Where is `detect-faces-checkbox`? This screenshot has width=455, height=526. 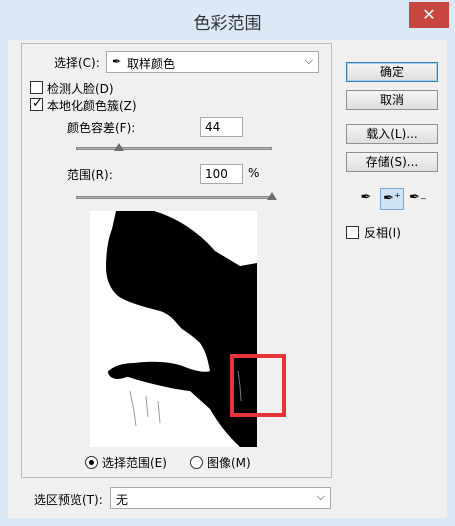
detect-faces-checkbox is located at coordinates (36, 87).